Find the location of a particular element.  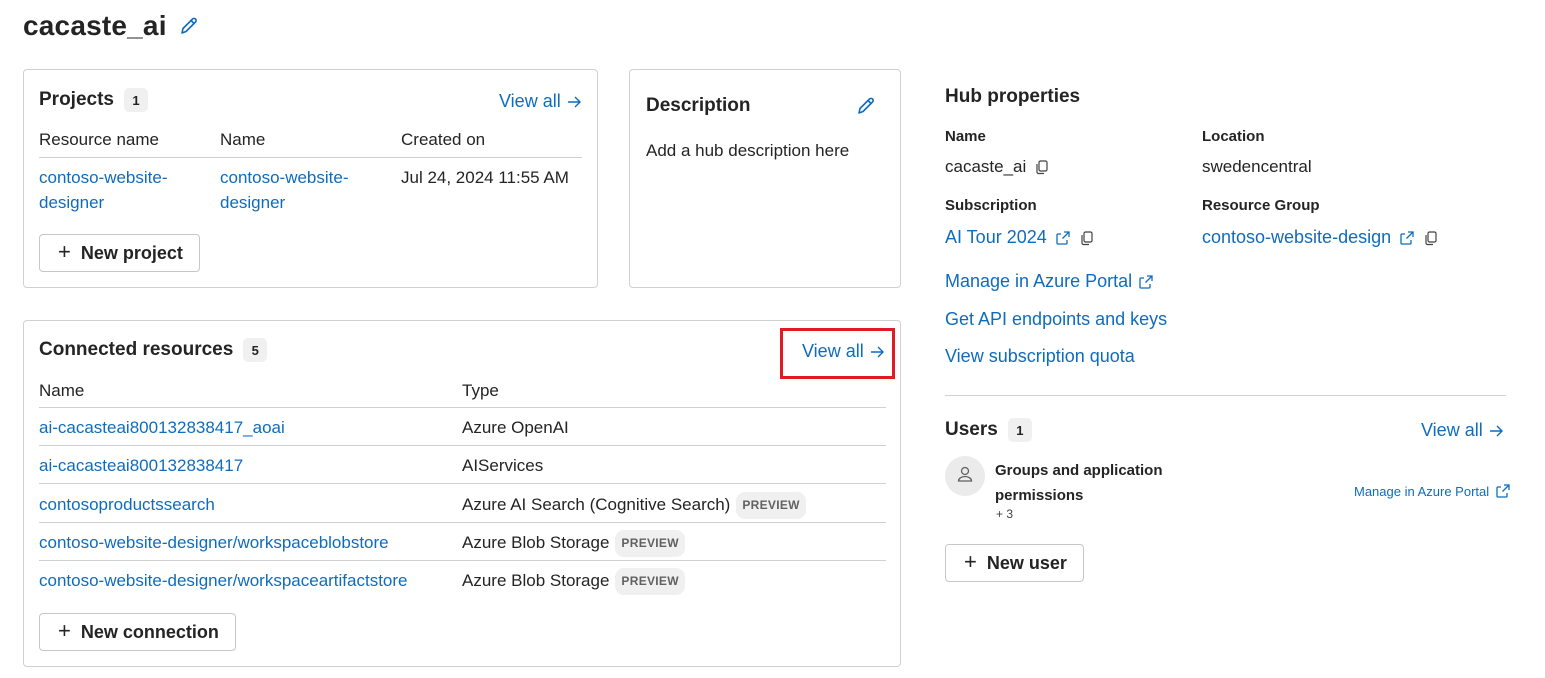

new-user-label: New user is located at coordinates (1026, 562).